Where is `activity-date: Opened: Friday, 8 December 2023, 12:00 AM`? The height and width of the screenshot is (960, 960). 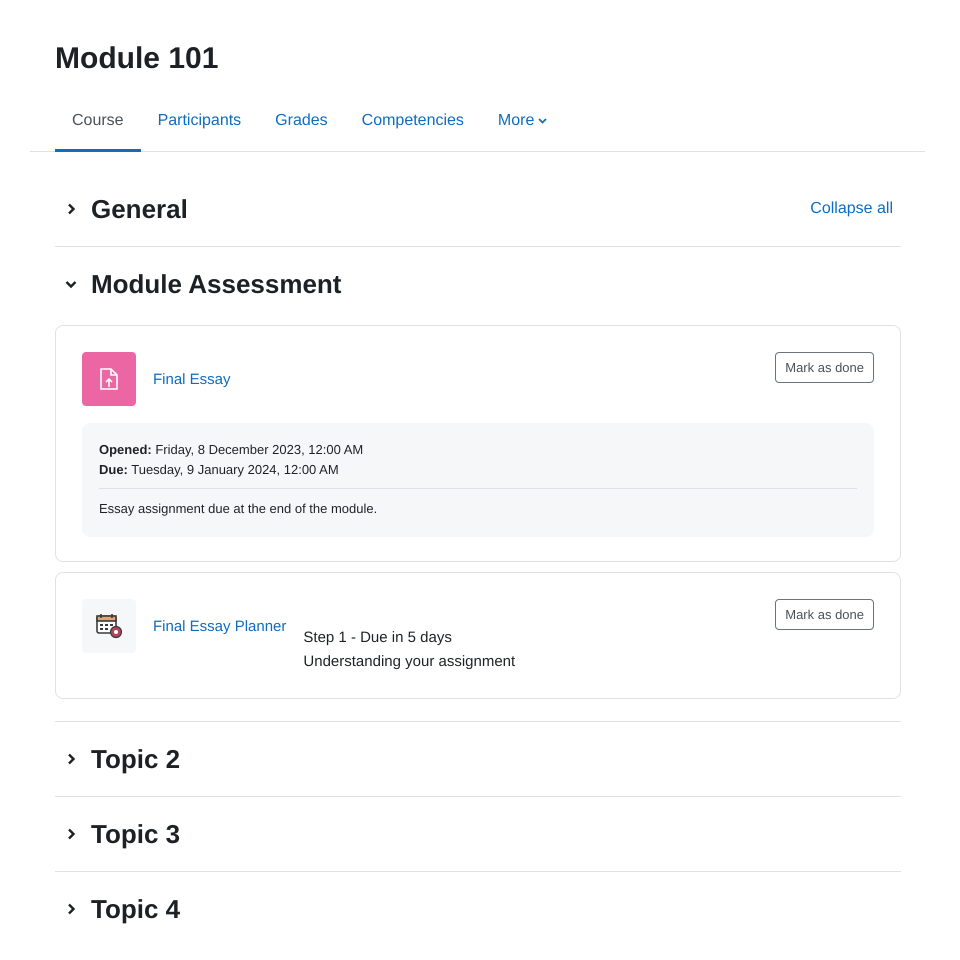 activity-date: Opened: Friday, 8 December 2023, 12:00 AM is located at coordinates (231, 450).